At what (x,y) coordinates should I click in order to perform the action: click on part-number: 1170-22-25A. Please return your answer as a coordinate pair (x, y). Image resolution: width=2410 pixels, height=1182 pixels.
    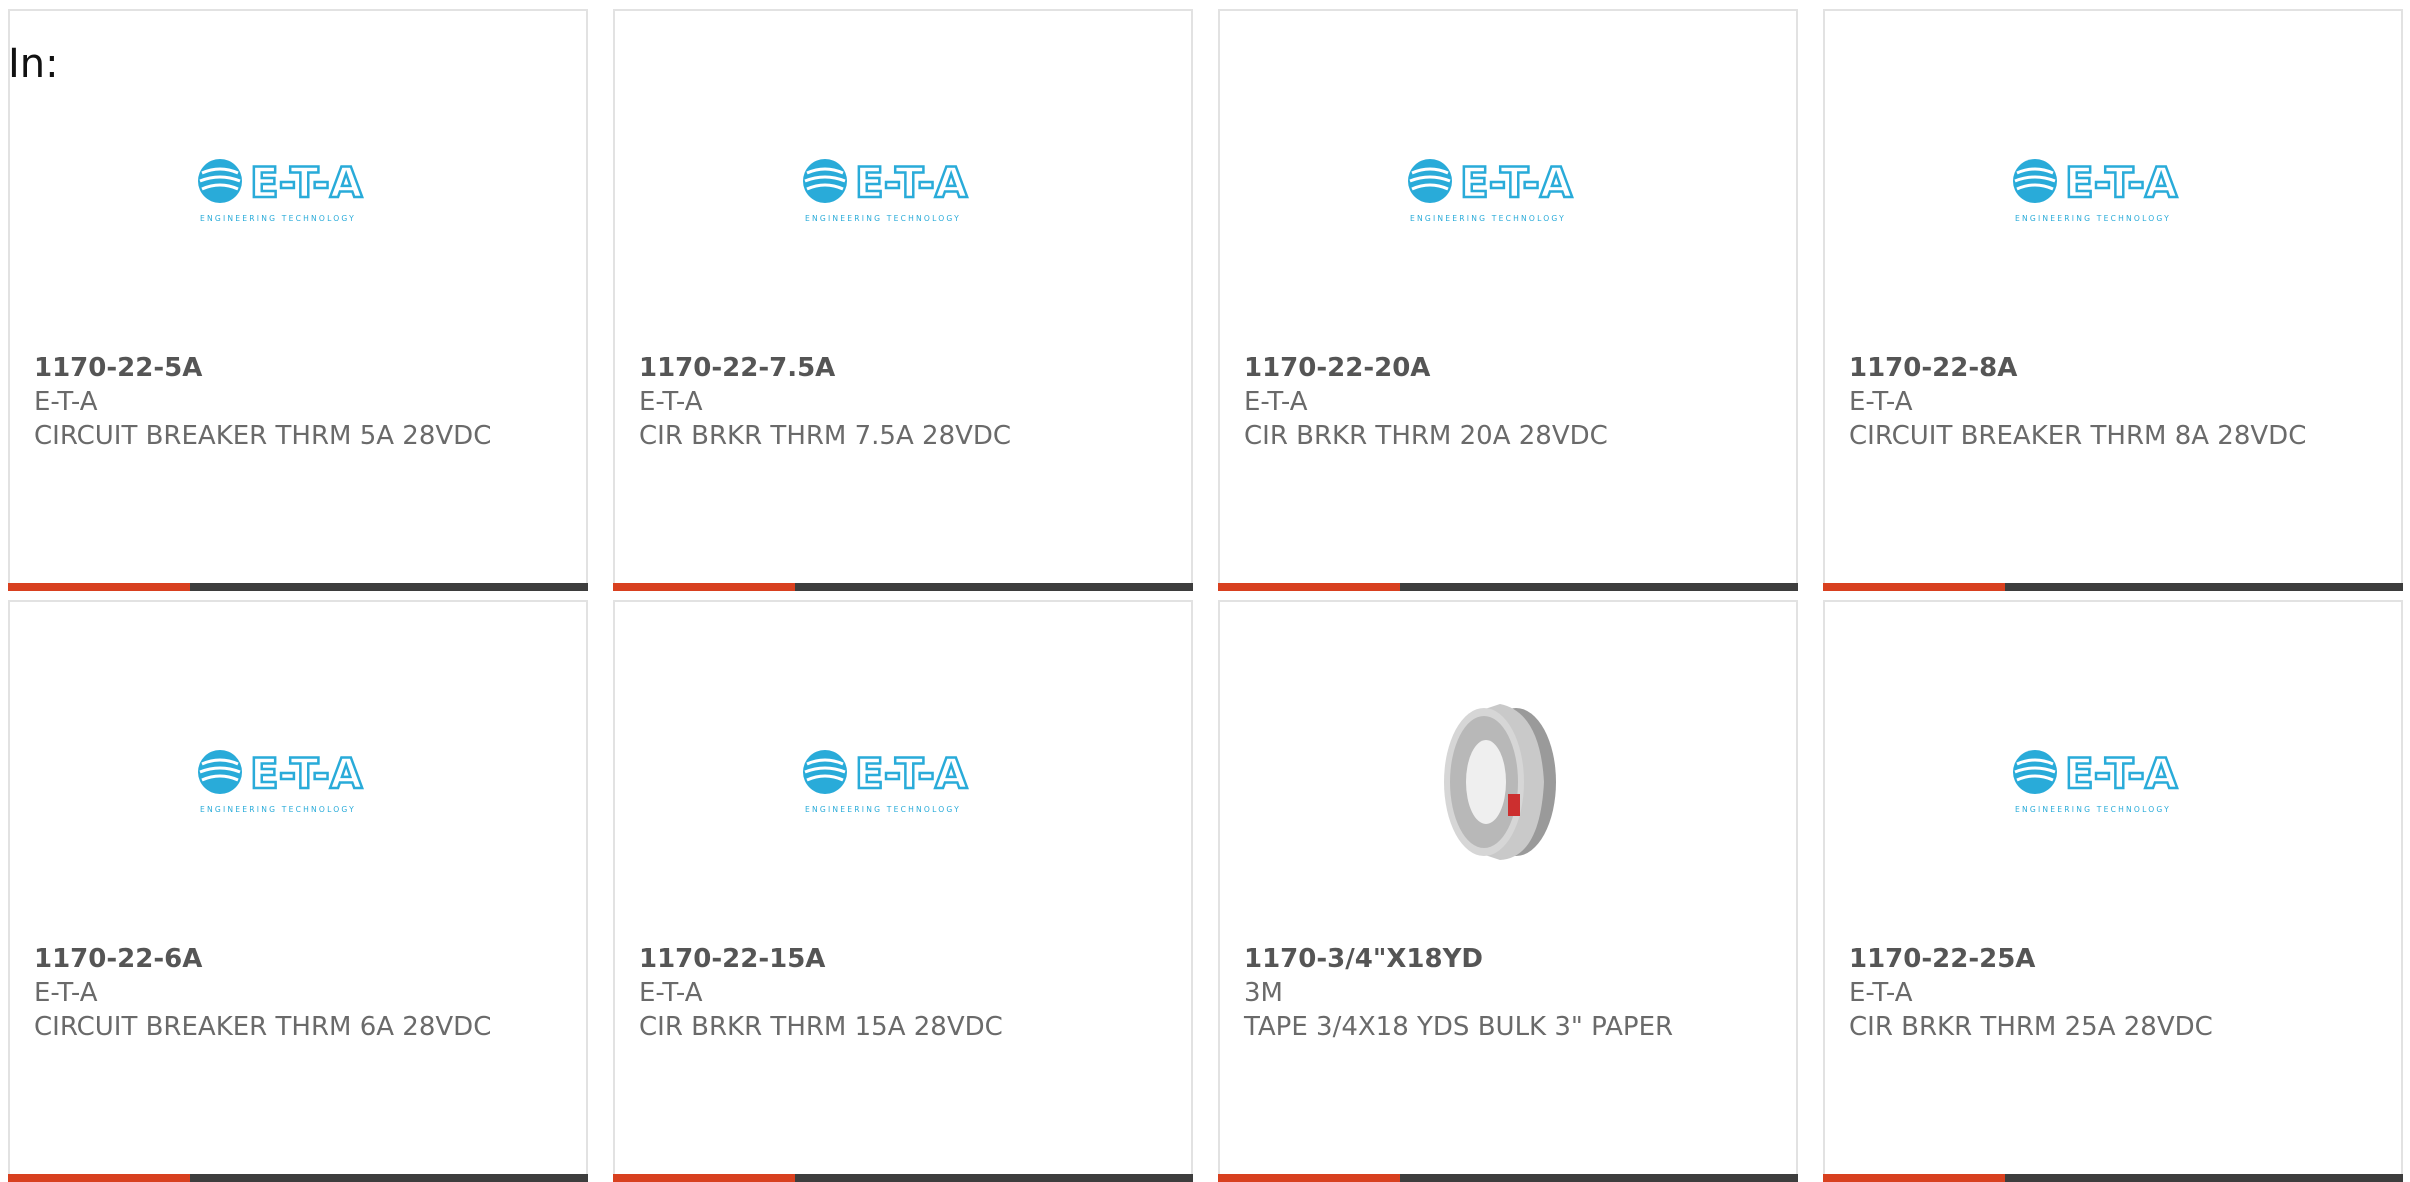
    Looking at the image, I should click on (2113, 959).